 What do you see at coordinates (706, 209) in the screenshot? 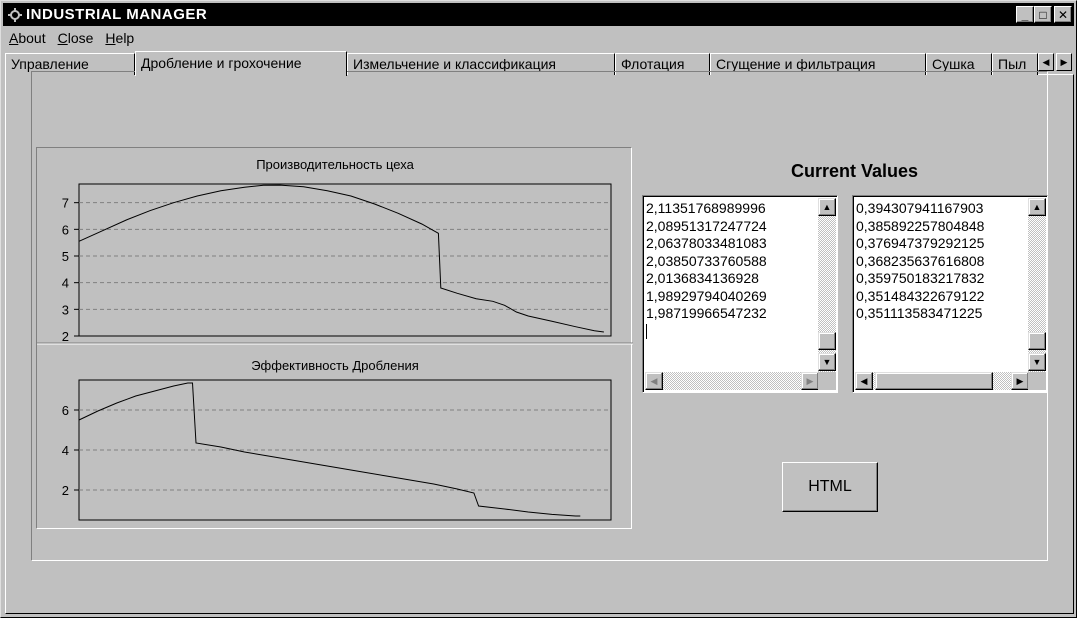
I see `list-item: 2,11351768989996` at bounding box center [706, 209].